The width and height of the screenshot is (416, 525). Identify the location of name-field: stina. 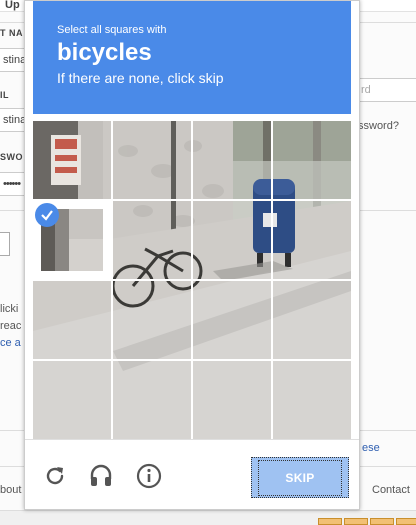
(13, 60).